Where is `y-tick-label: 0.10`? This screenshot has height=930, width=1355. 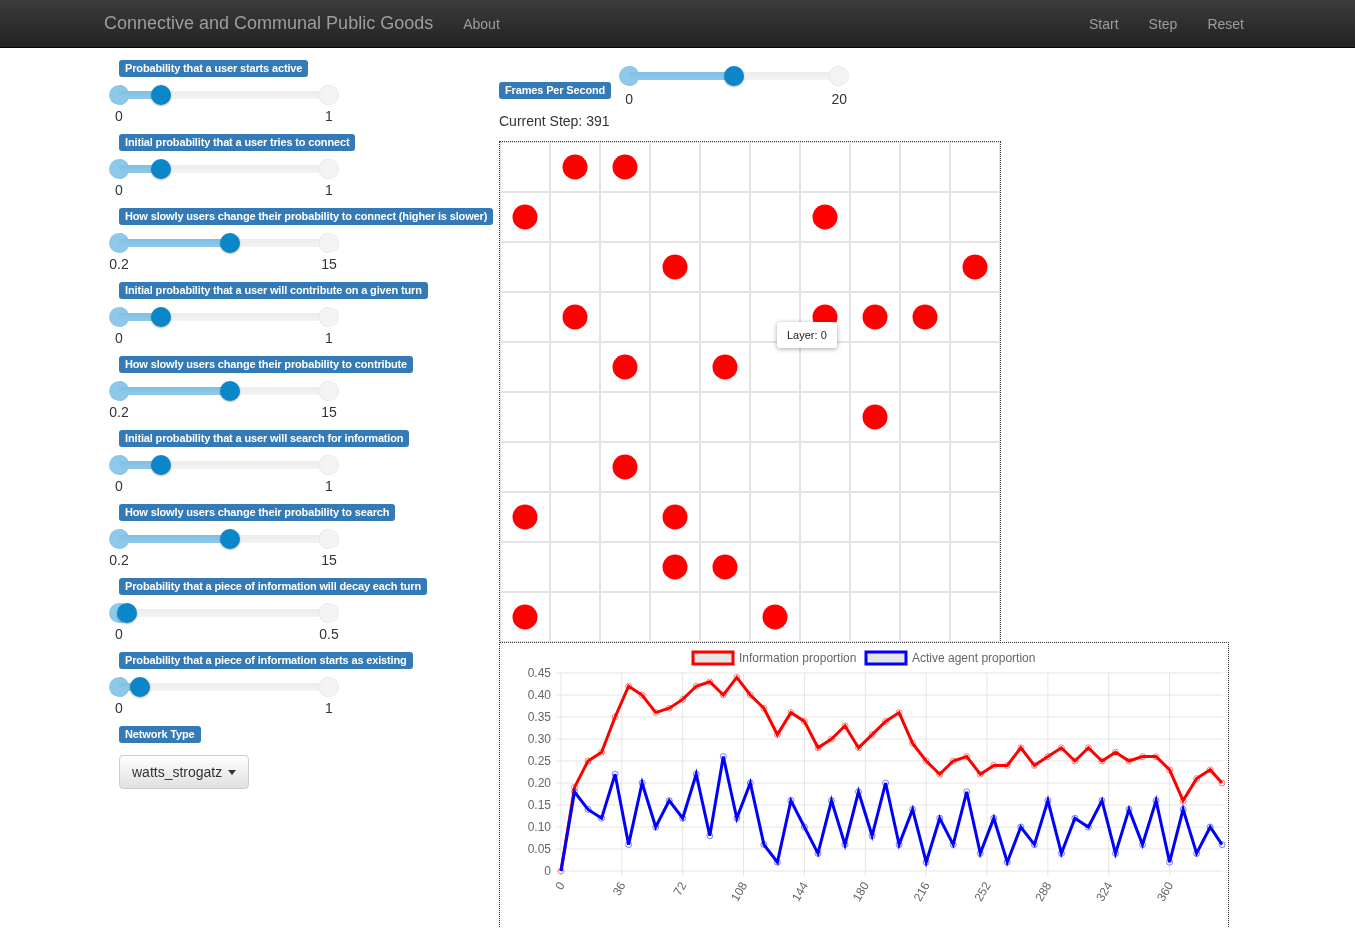
y-tick-label: 0.10 is located at coordinates (539, 827).